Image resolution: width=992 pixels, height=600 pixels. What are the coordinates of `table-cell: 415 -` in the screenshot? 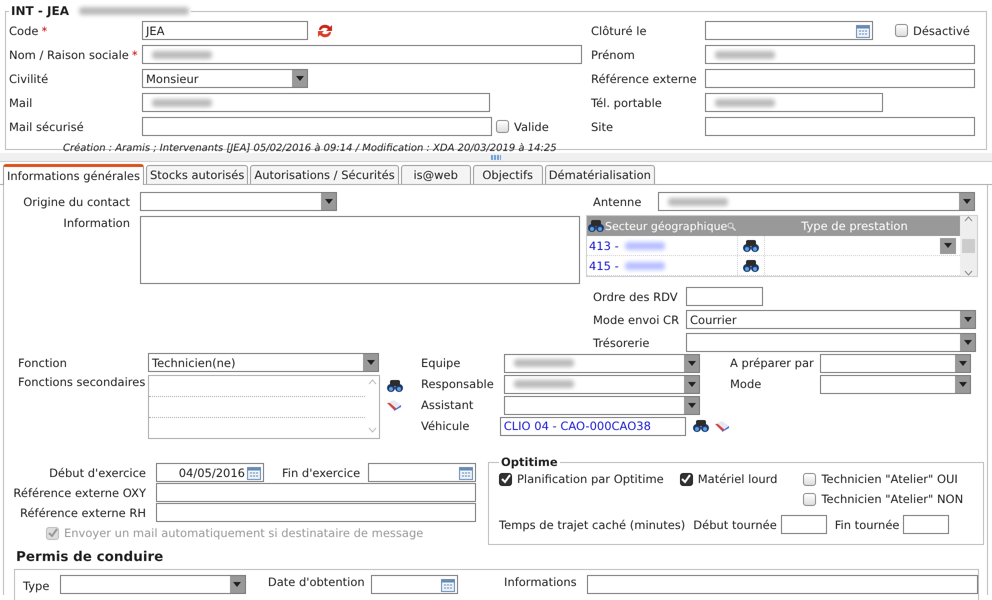 It's located at (662, 265).